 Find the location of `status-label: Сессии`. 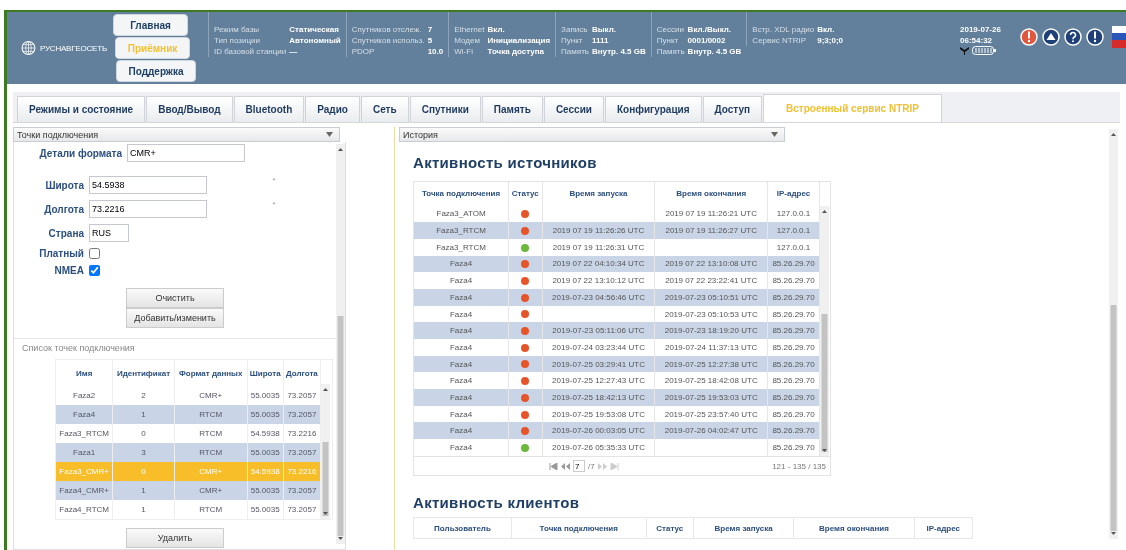

status-label: Сессии is located at coordinates (670, 29).